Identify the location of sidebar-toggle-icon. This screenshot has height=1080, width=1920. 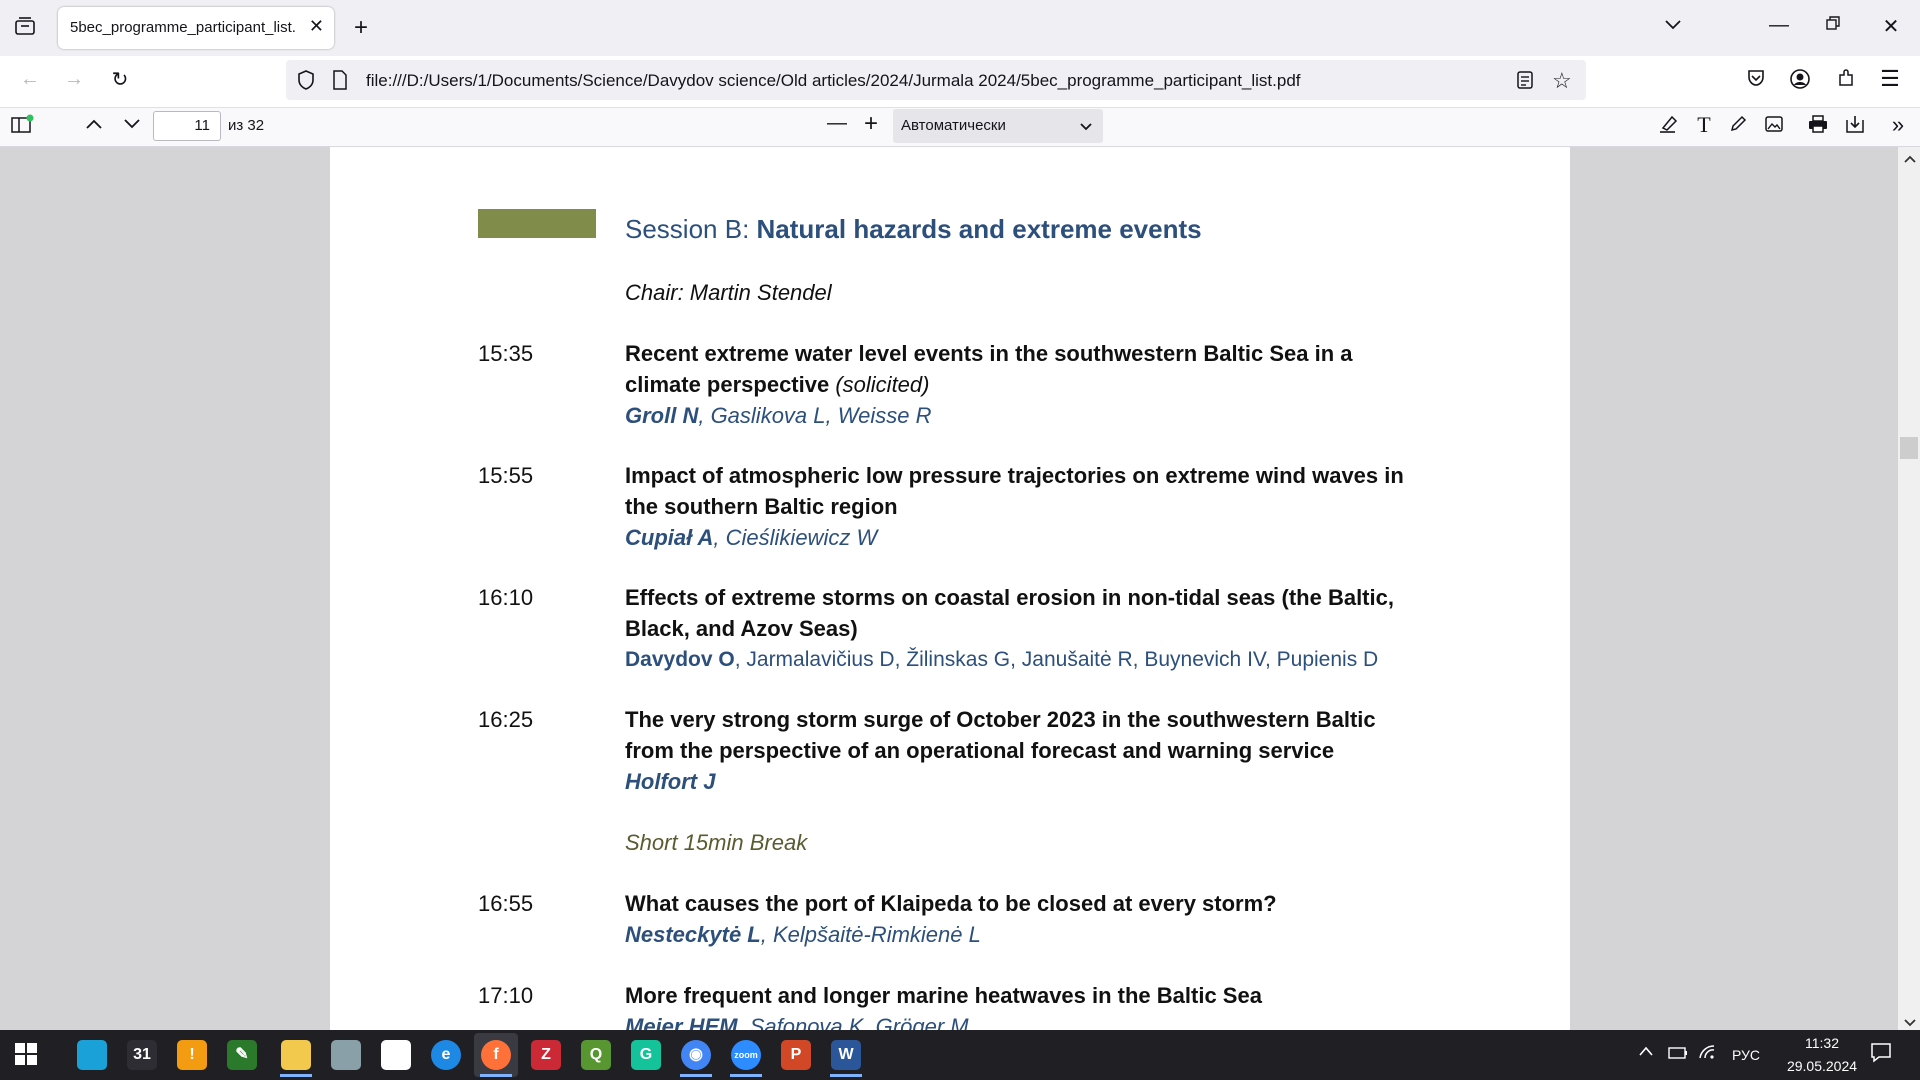
(22, 127).